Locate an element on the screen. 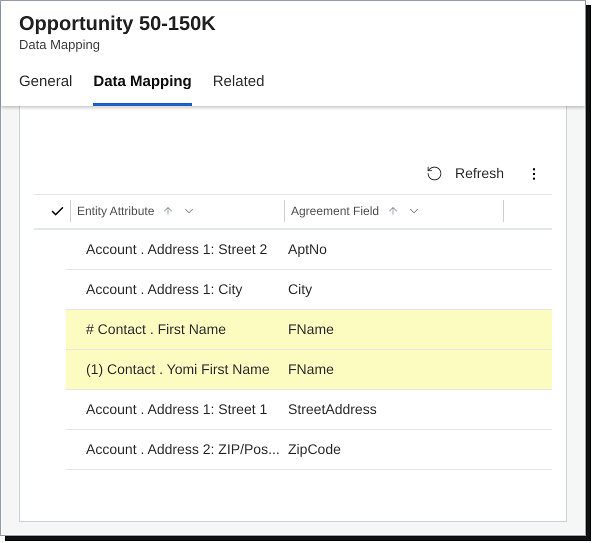 The height and width of the screenshot is (543, 593). table-cell-text: StreetAddress is located at coordinates (332, 409).